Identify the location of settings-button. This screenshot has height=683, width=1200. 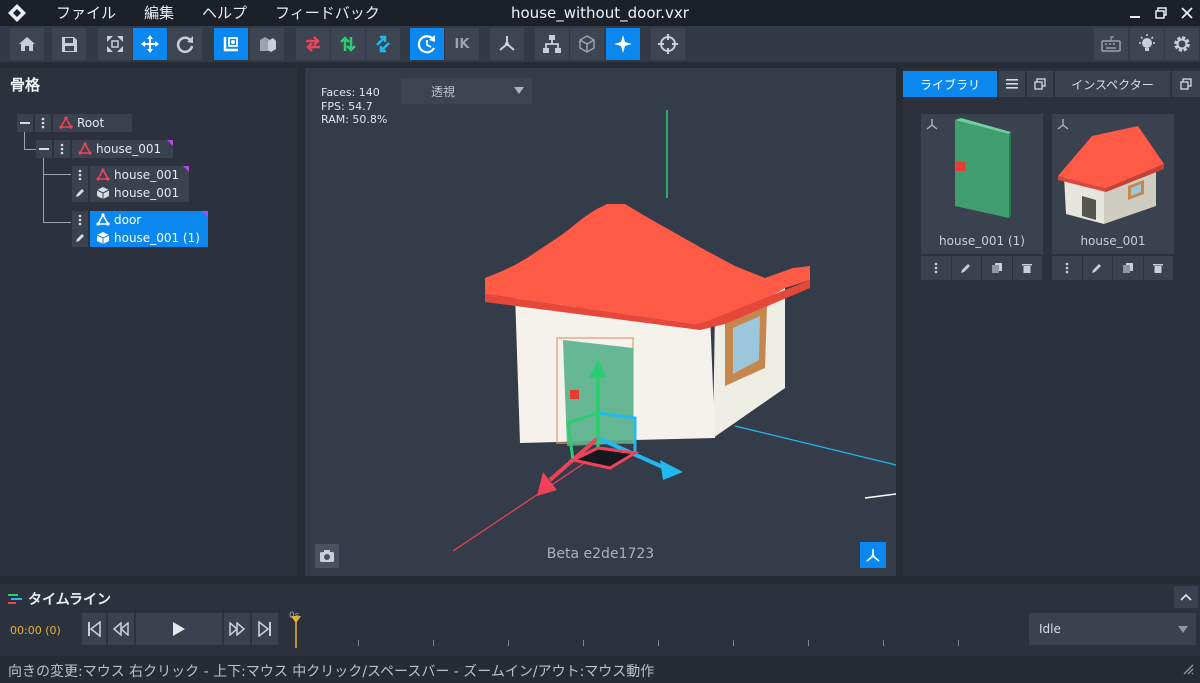
(1182, 44).